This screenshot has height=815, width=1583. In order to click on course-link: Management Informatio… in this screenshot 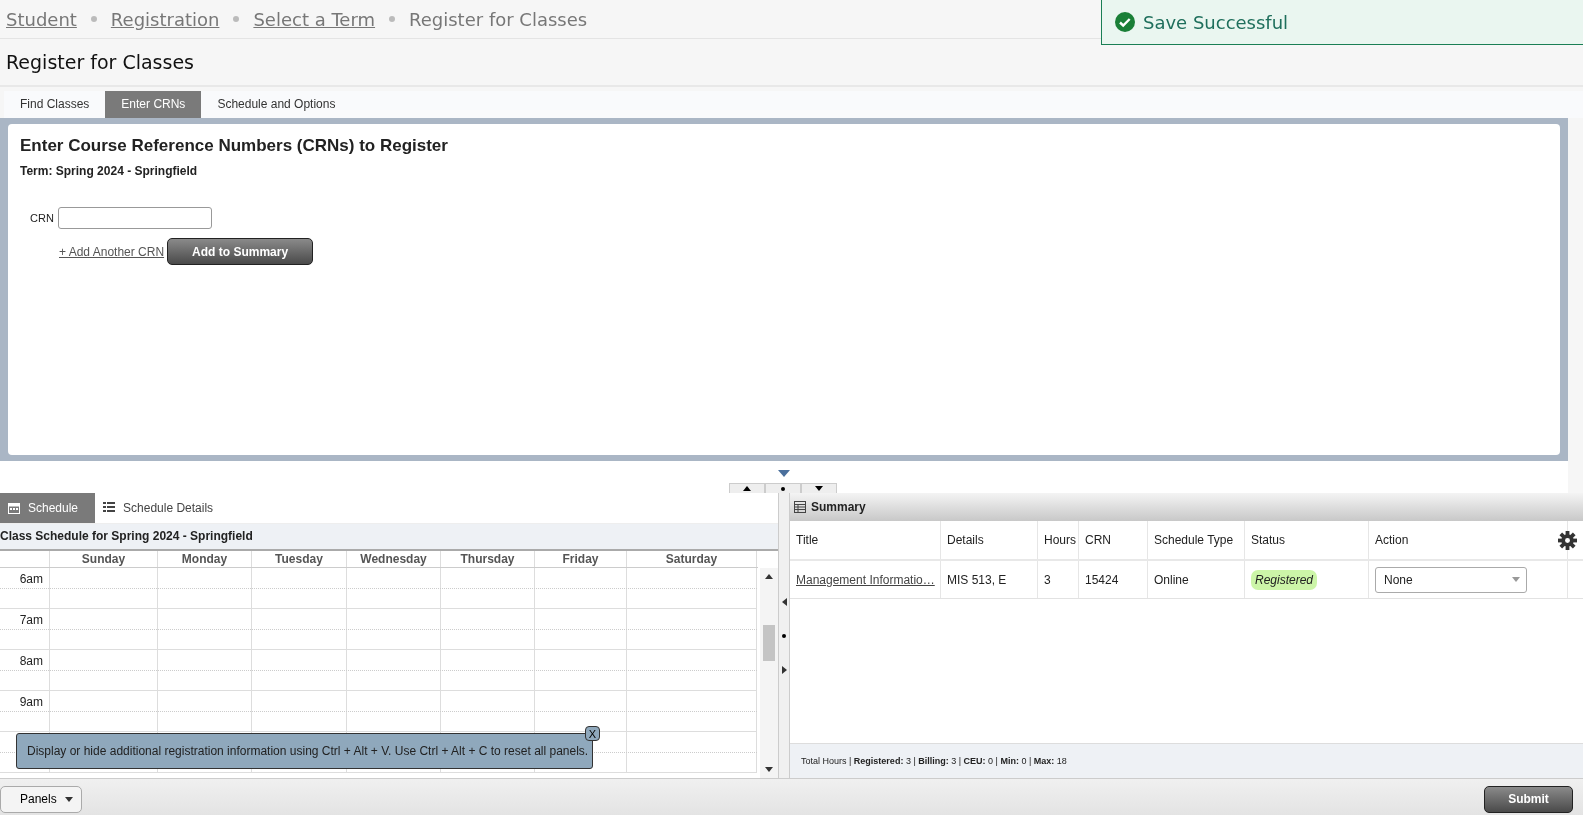, I will do `click(865, 579)`.